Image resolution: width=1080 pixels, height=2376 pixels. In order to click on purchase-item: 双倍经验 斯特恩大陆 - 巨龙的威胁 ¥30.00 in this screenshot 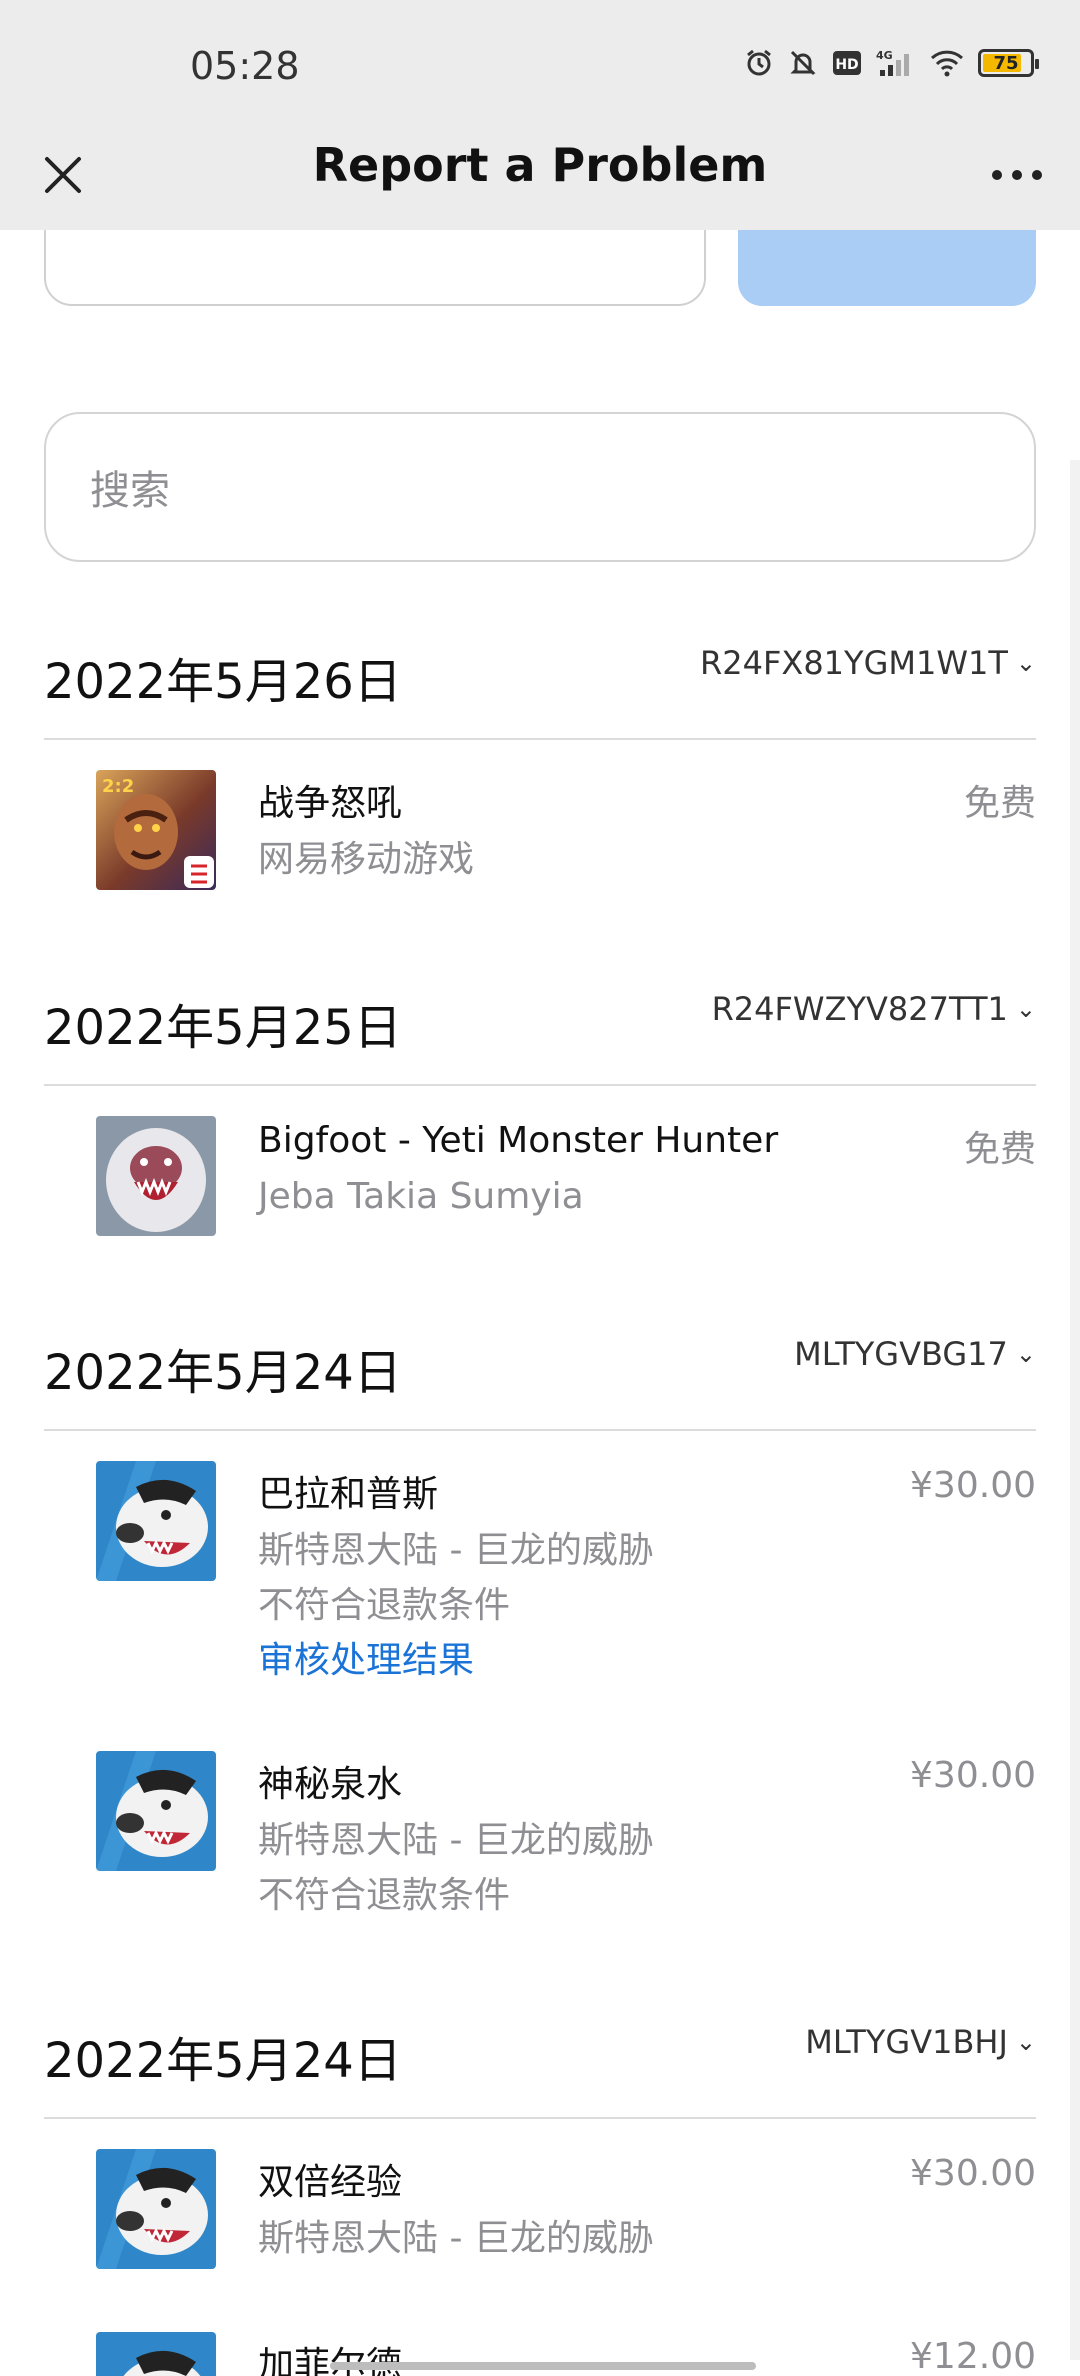, I will do `click(566, 2209)`.